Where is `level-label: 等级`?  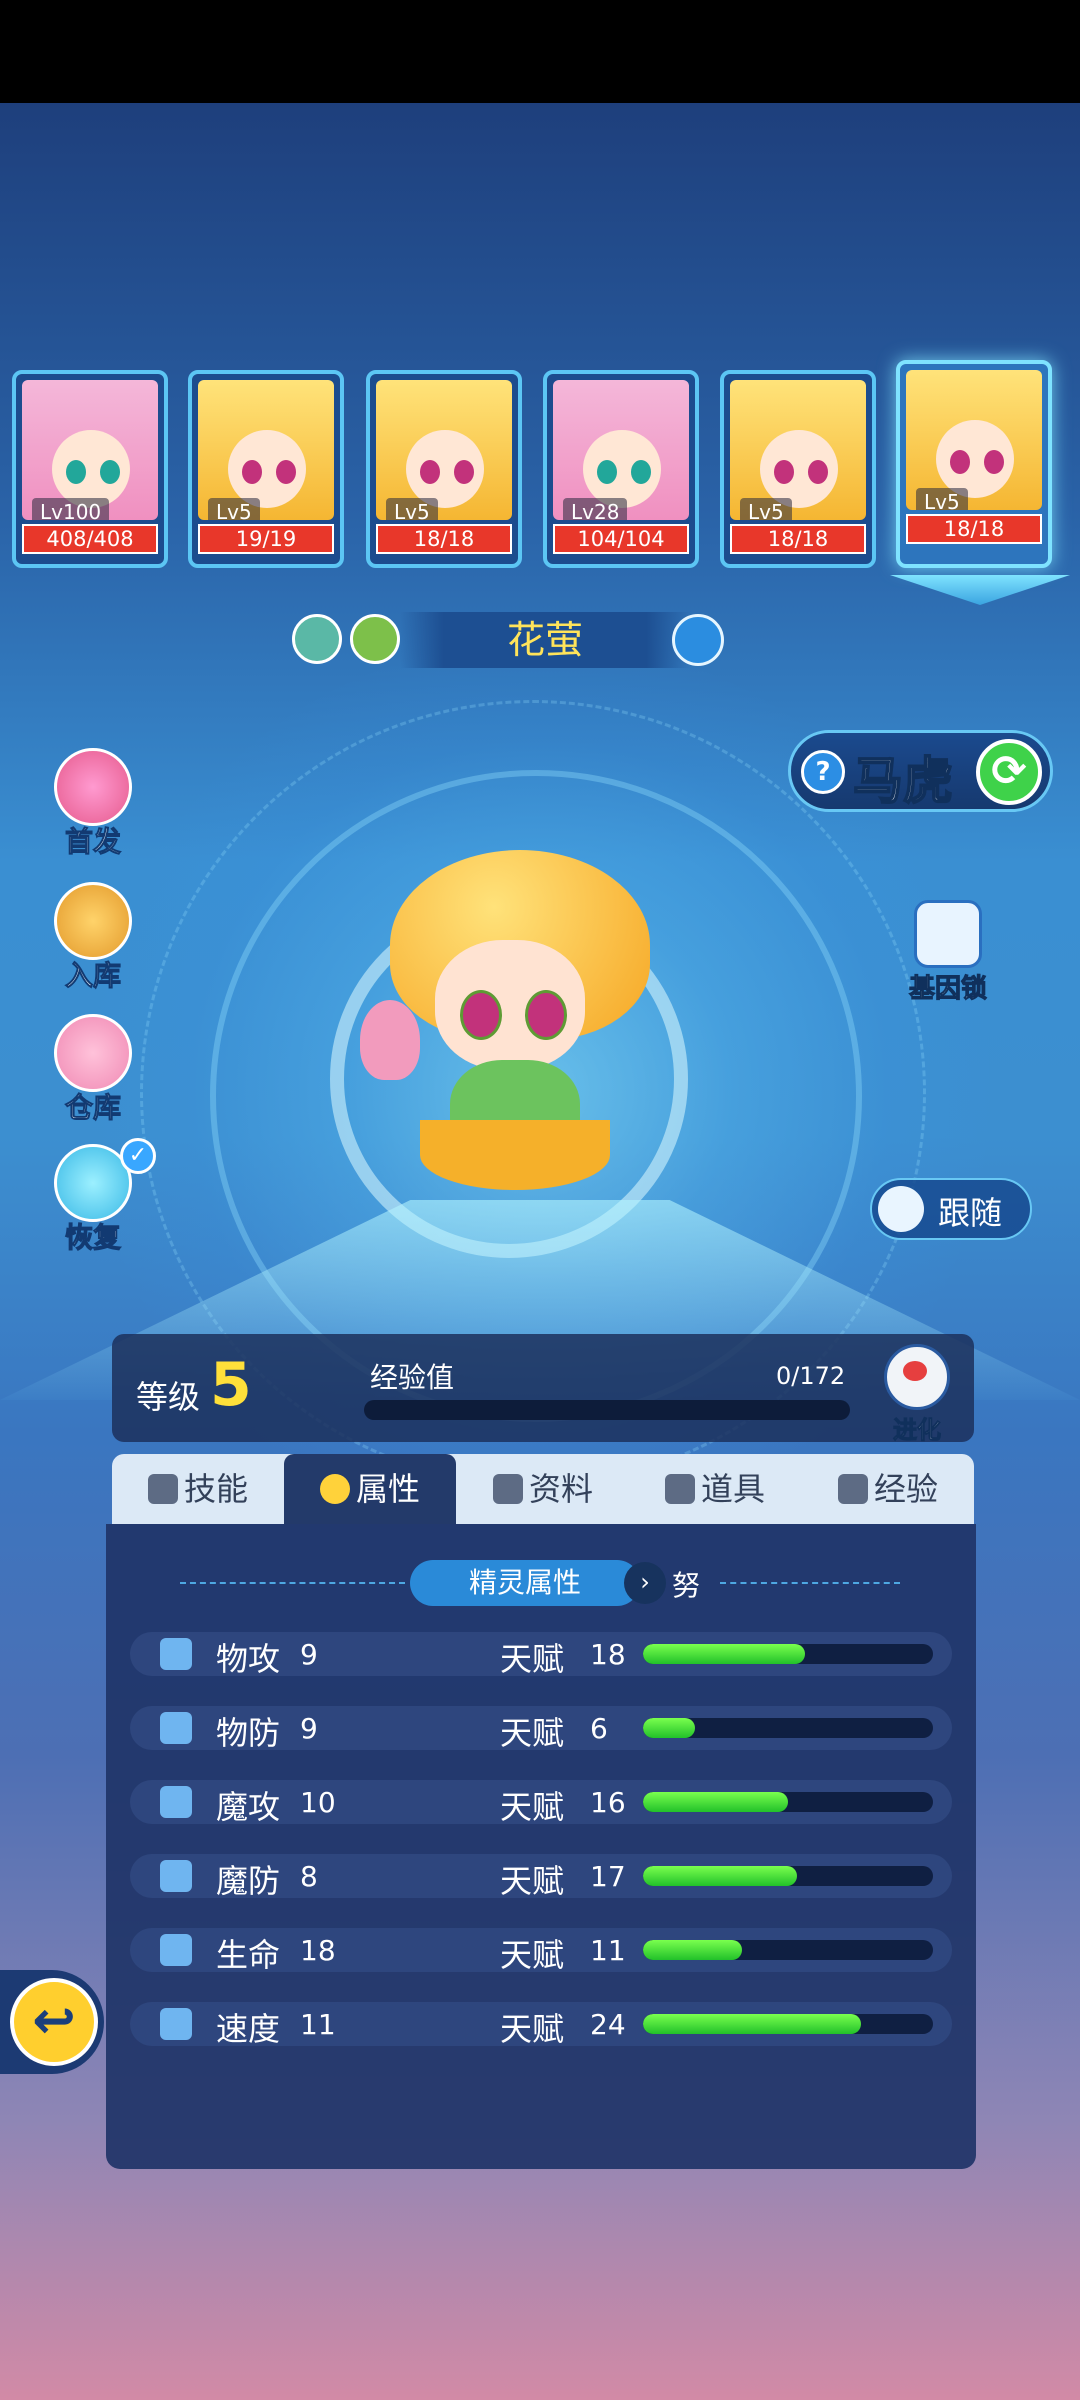
level-label: 等级 is located at coordinates (168, 1397).